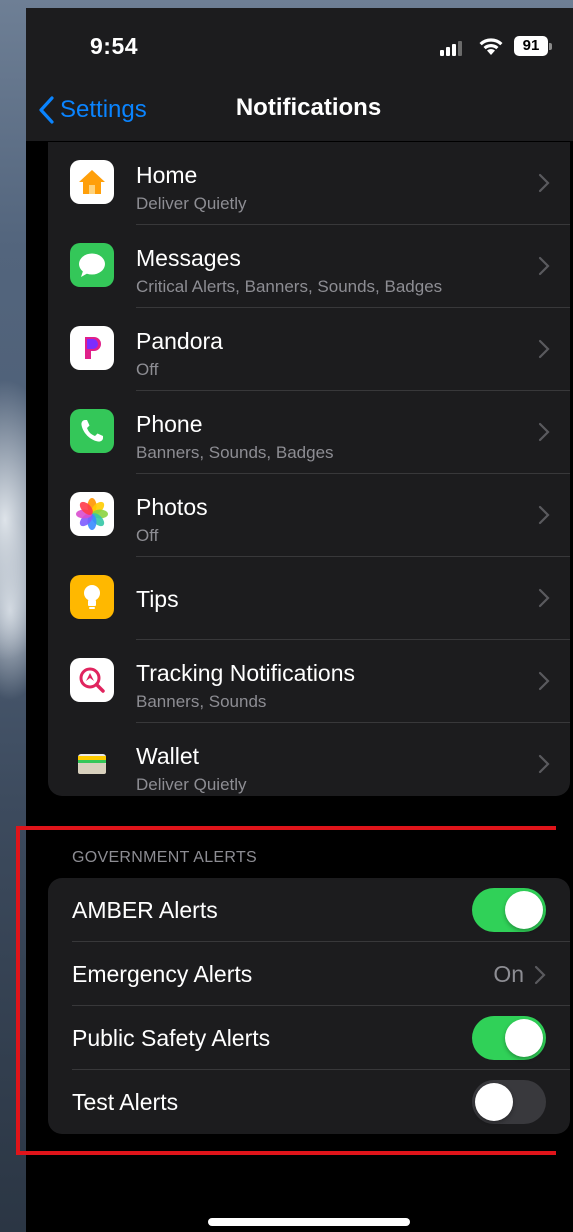 This screenshot has height=1232, width=573. What do you see at coordinates (168, 756) in the screenshot?
I see `app-name: Wallet` at bounding box center [168, 756].